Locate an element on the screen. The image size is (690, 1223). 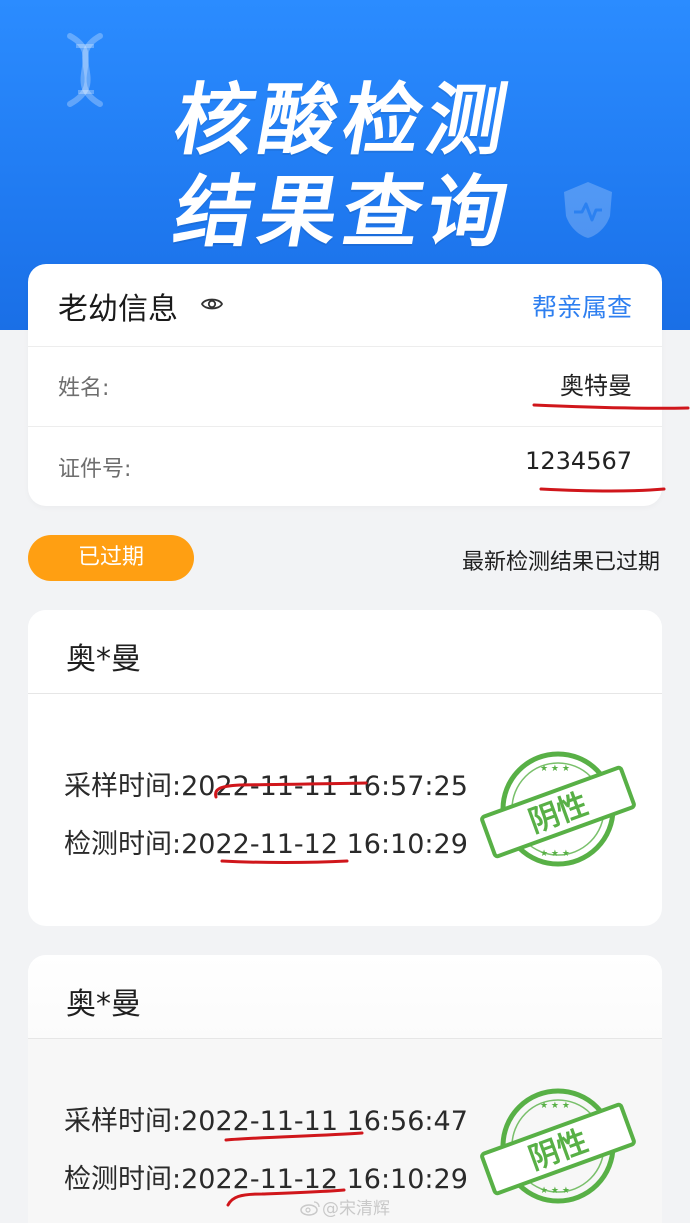
watermark: @宋清辉 is located at coordinates (345, 1206).